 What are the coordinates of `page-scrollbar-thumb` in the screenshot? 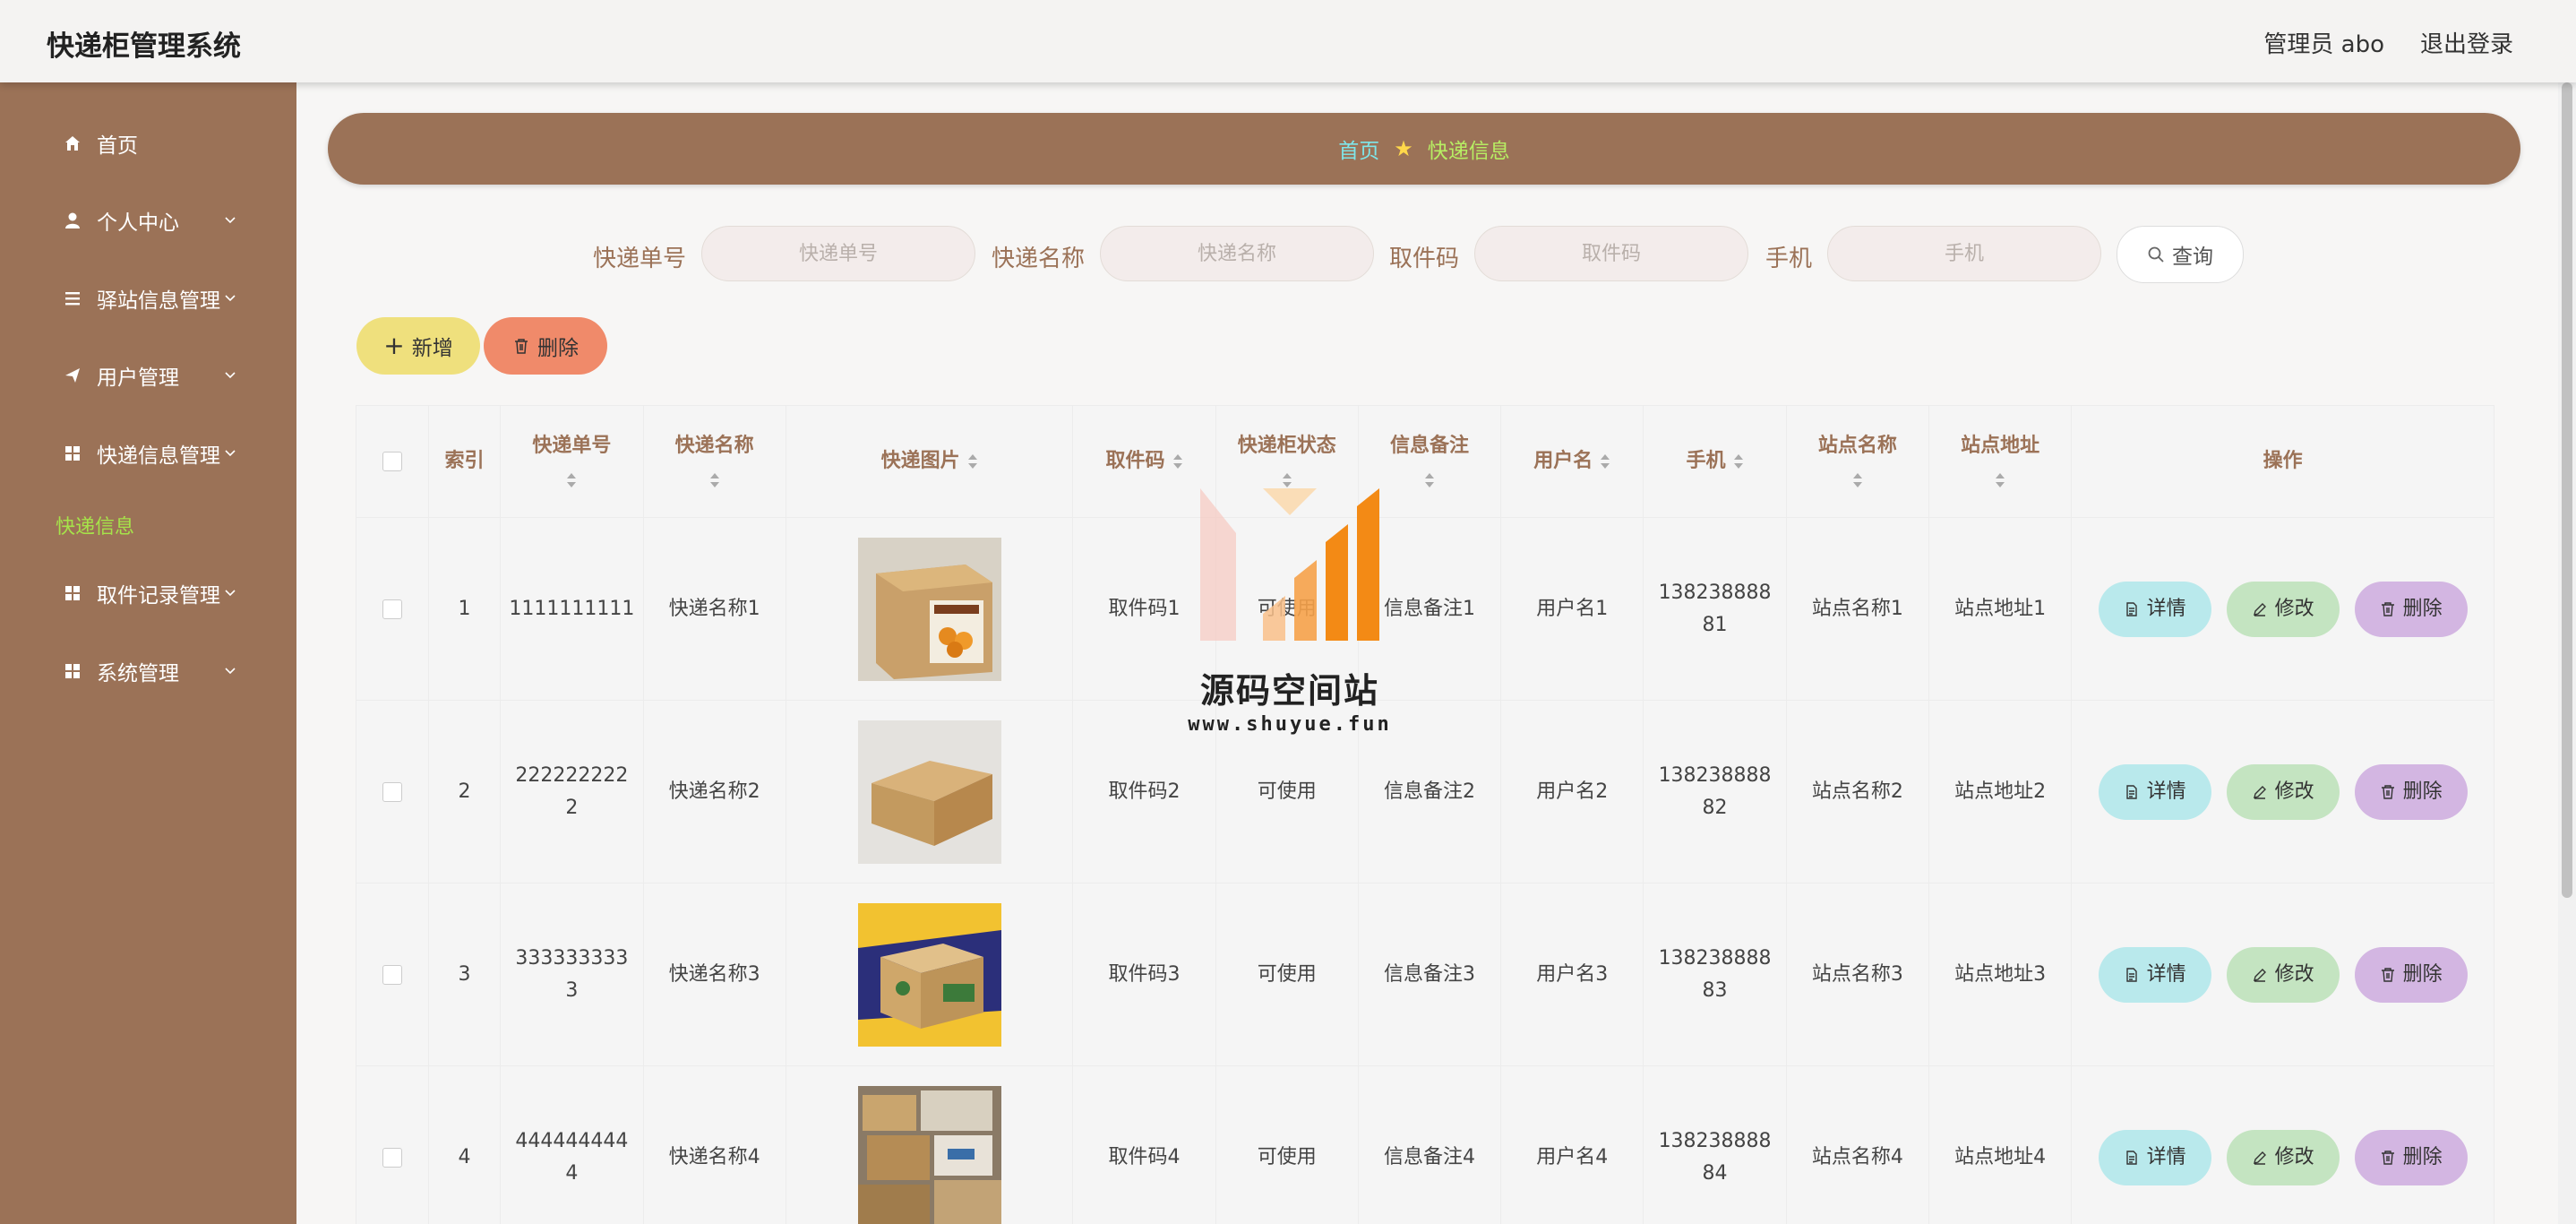 It's located at (2567, 490).